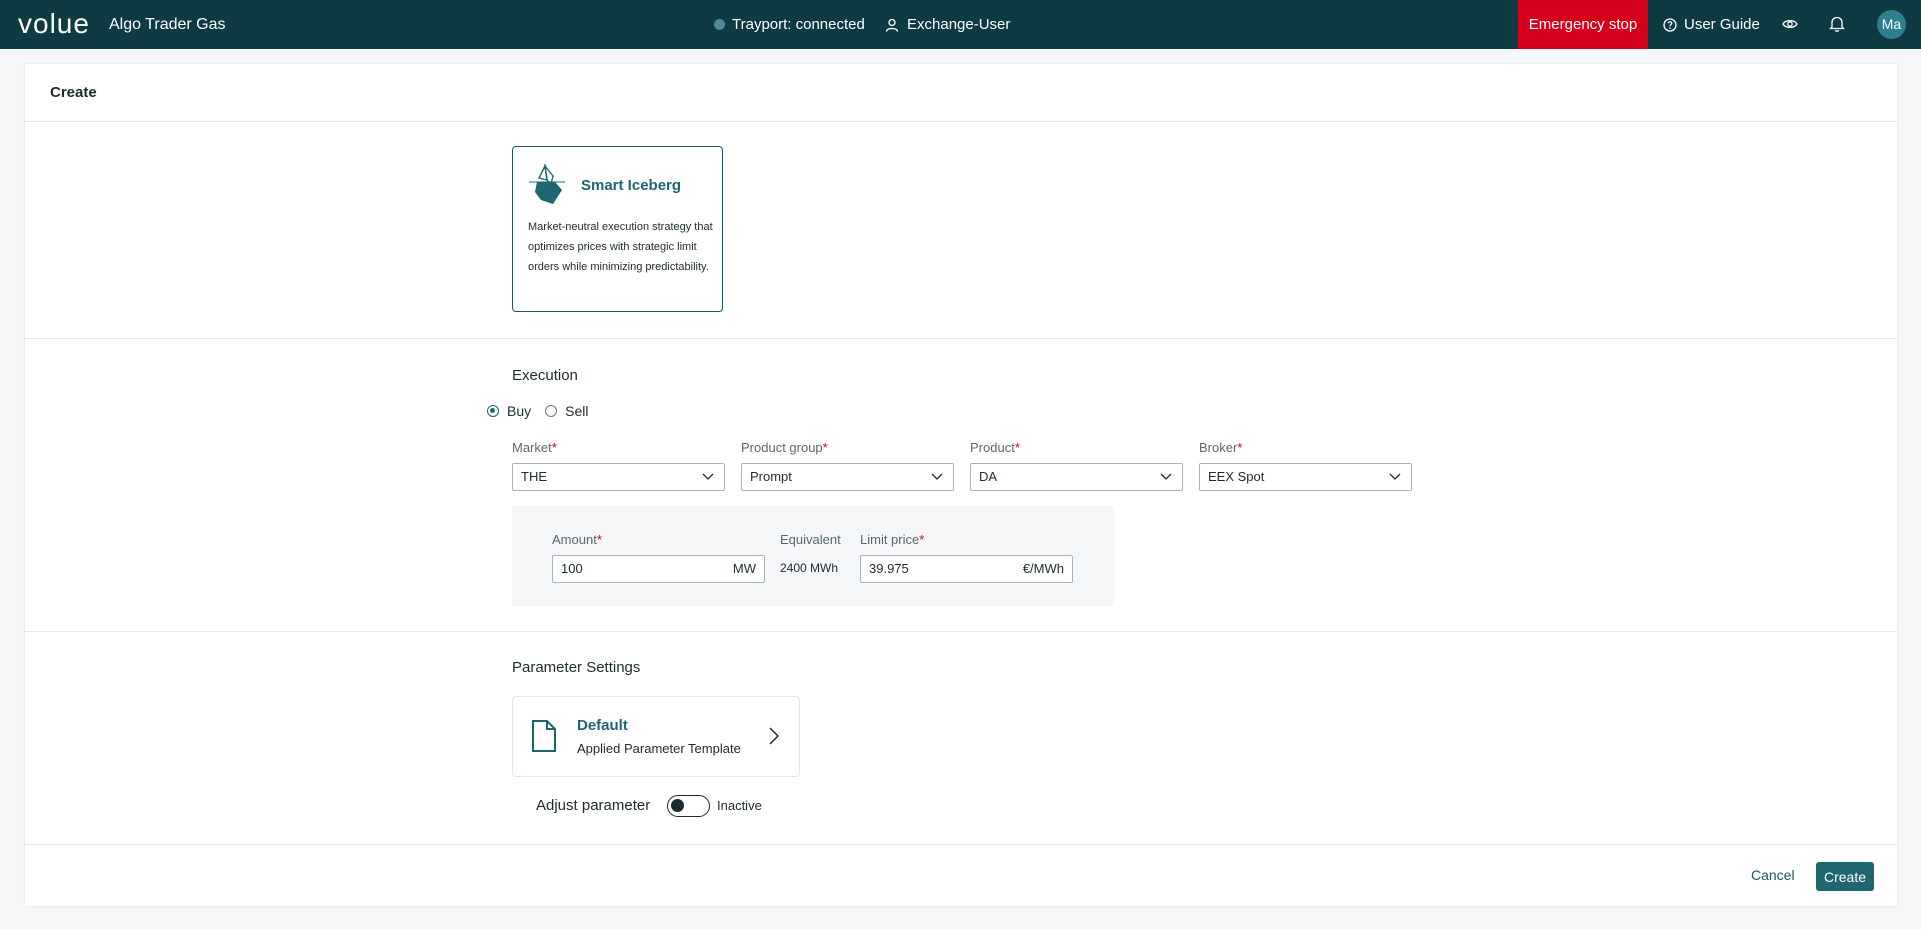 This screenshot has height=929, width=1921. I want to click on app-name: Algo Trader Gas, so click(167, 24).